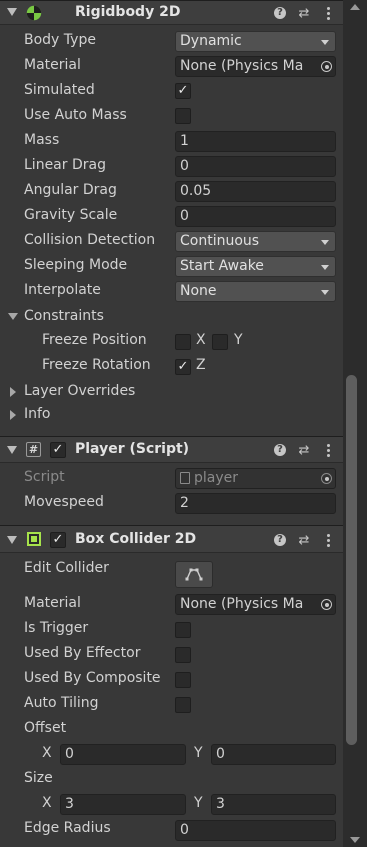  I want to click on freeze-position-x-checkbox, so click(183, 342).